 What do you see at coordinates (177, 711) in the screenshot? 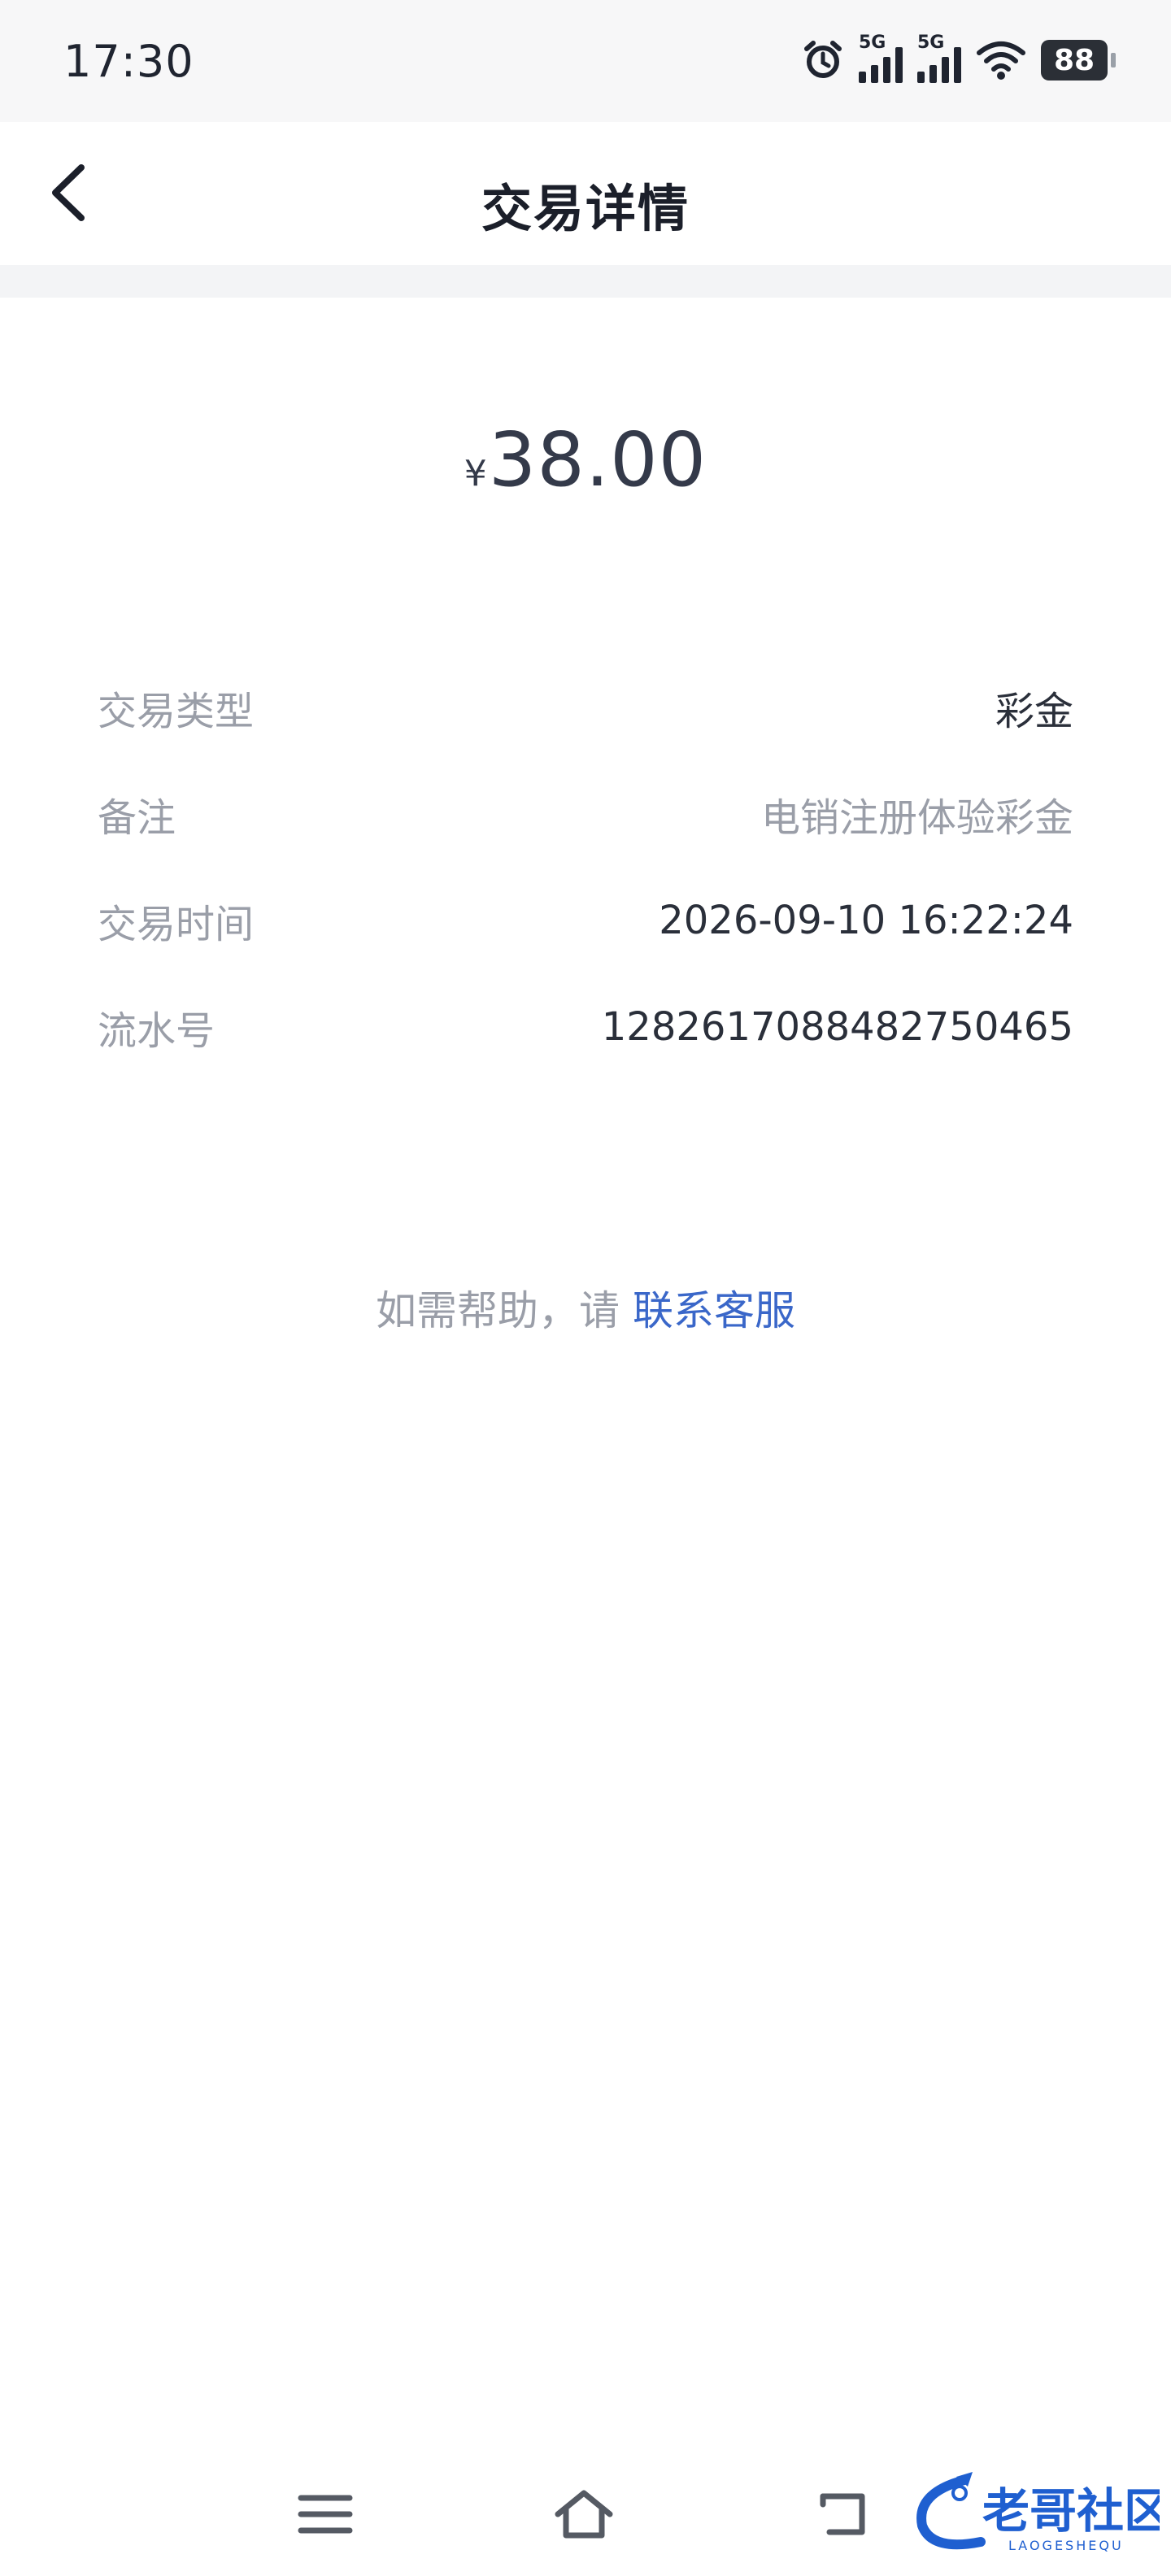
I see `detail-label: 交易类型` at bounding box center [177, 711].